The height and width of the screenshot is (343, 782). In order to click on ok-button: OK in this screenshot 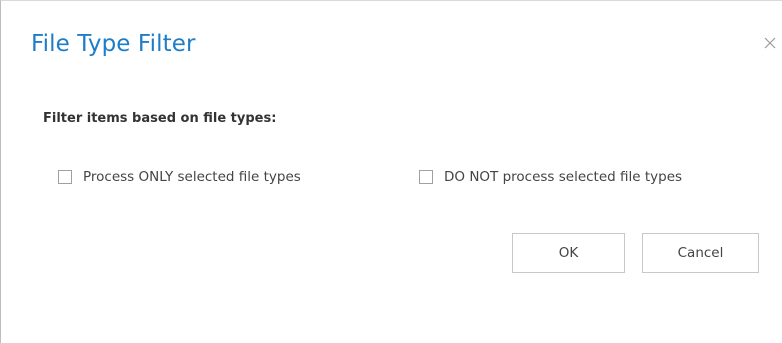, I will do `click(568, 253)`.